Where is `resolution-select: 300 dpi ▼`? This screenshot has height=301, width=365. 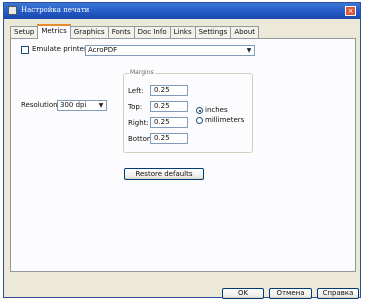
resolution-select: 300 dpi ▼ is located at coordinates (82, 105).